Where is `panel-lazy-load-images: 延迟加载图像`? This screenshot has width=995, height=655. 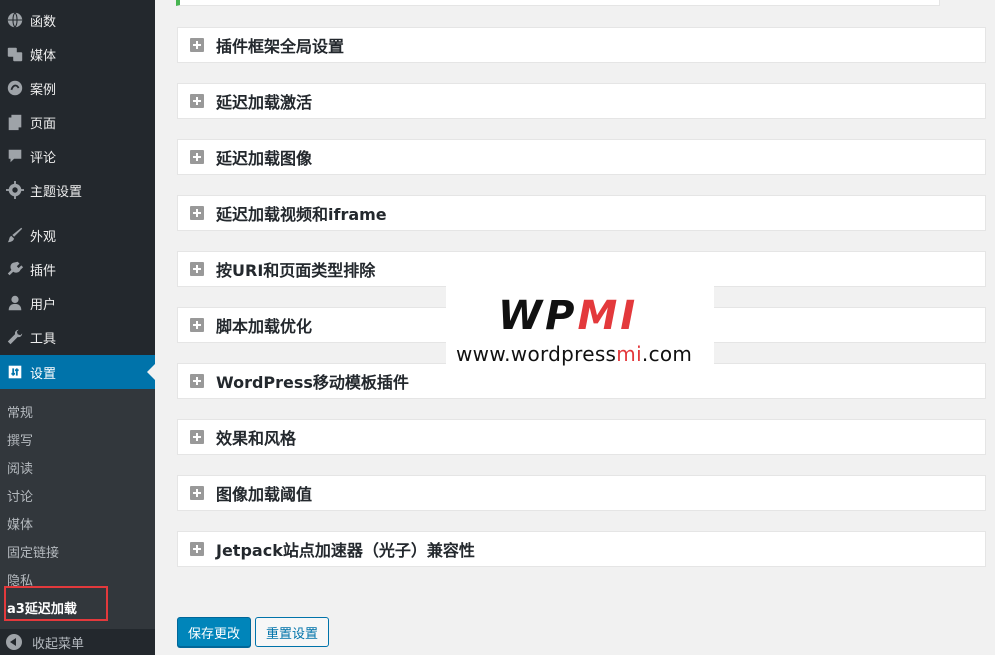 panel-lazy-load-images: 延迟加载图像 is located at coordinates (581, 157).